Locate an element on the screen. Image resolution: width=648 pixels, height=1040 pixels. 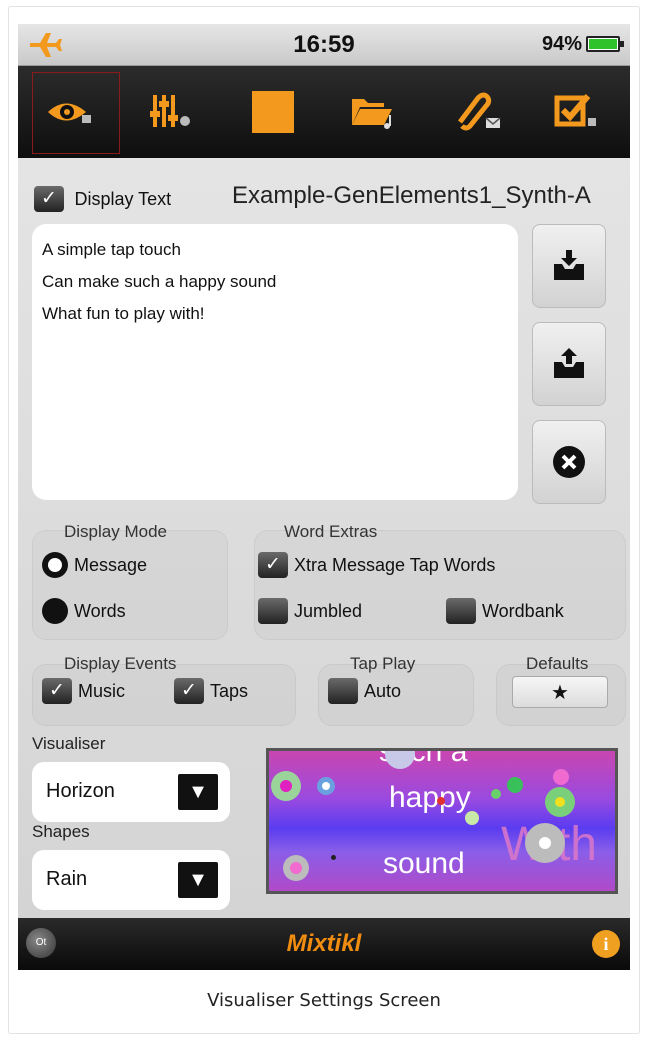
wordbank-checkbox is located at coordinates (461, 611).